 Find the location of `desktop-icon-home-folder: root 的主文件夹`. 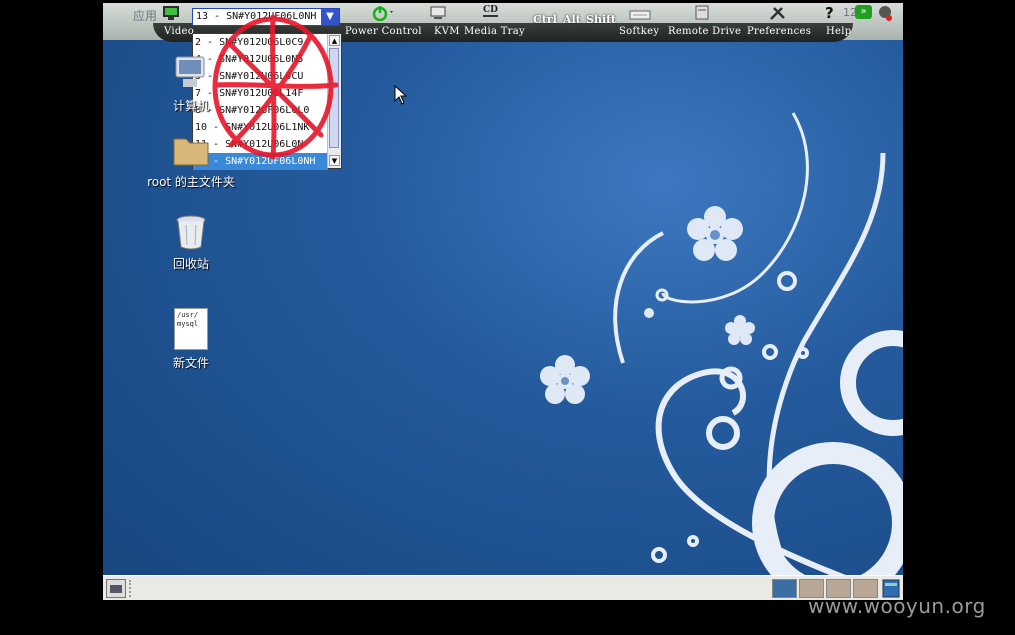

desktop-icon-home-folder: root 的主文件夹 is located at coordinates (191, 161).